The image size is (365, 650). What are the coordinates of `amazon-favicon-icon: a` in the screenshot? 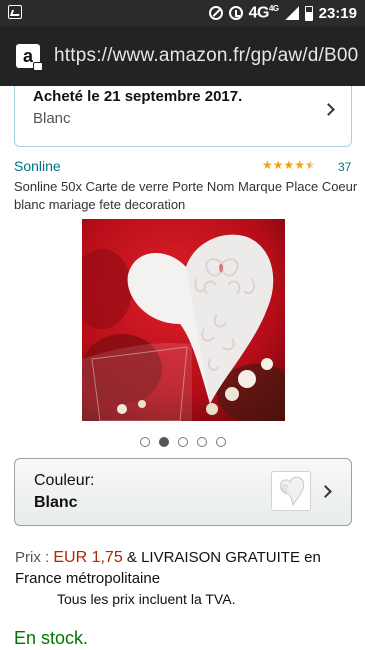 It's located at (29, 57).